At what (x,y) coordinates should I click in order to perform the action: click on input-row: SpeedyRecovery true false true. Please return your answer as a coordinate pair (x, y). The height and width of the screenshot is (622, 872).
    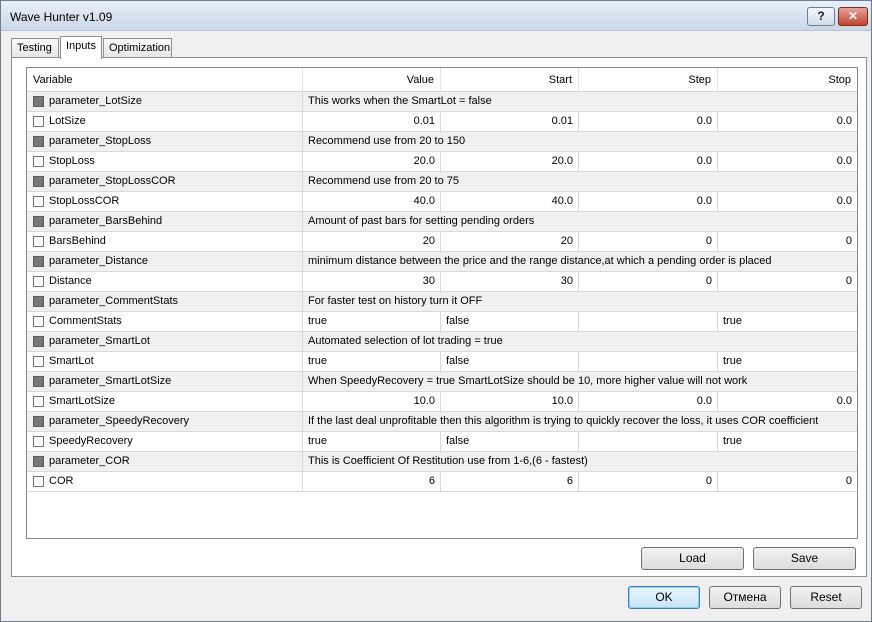
    Looking at the image, I should click on (442, 442).